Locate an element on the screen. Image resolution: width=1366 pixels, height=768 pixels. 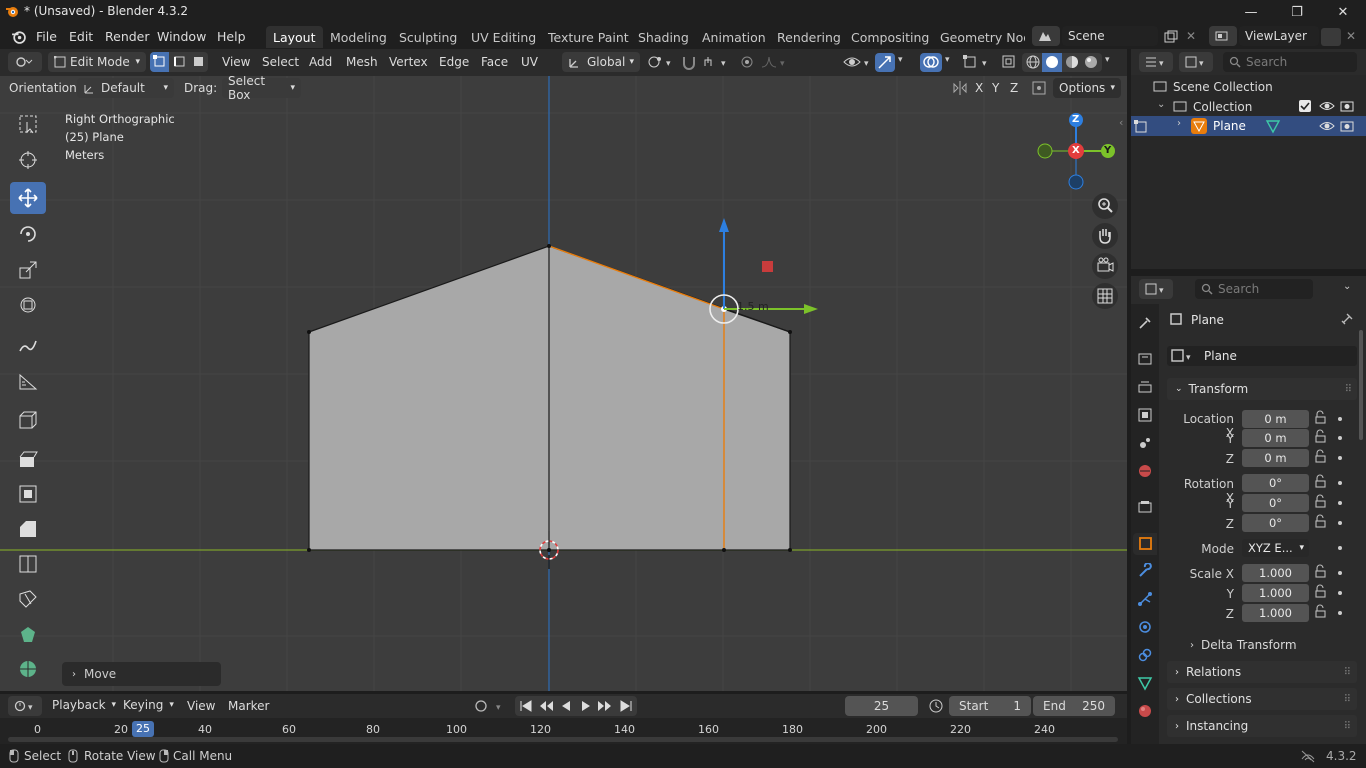
rotation-x-field: 0° is located at coordinates (1275, 483).